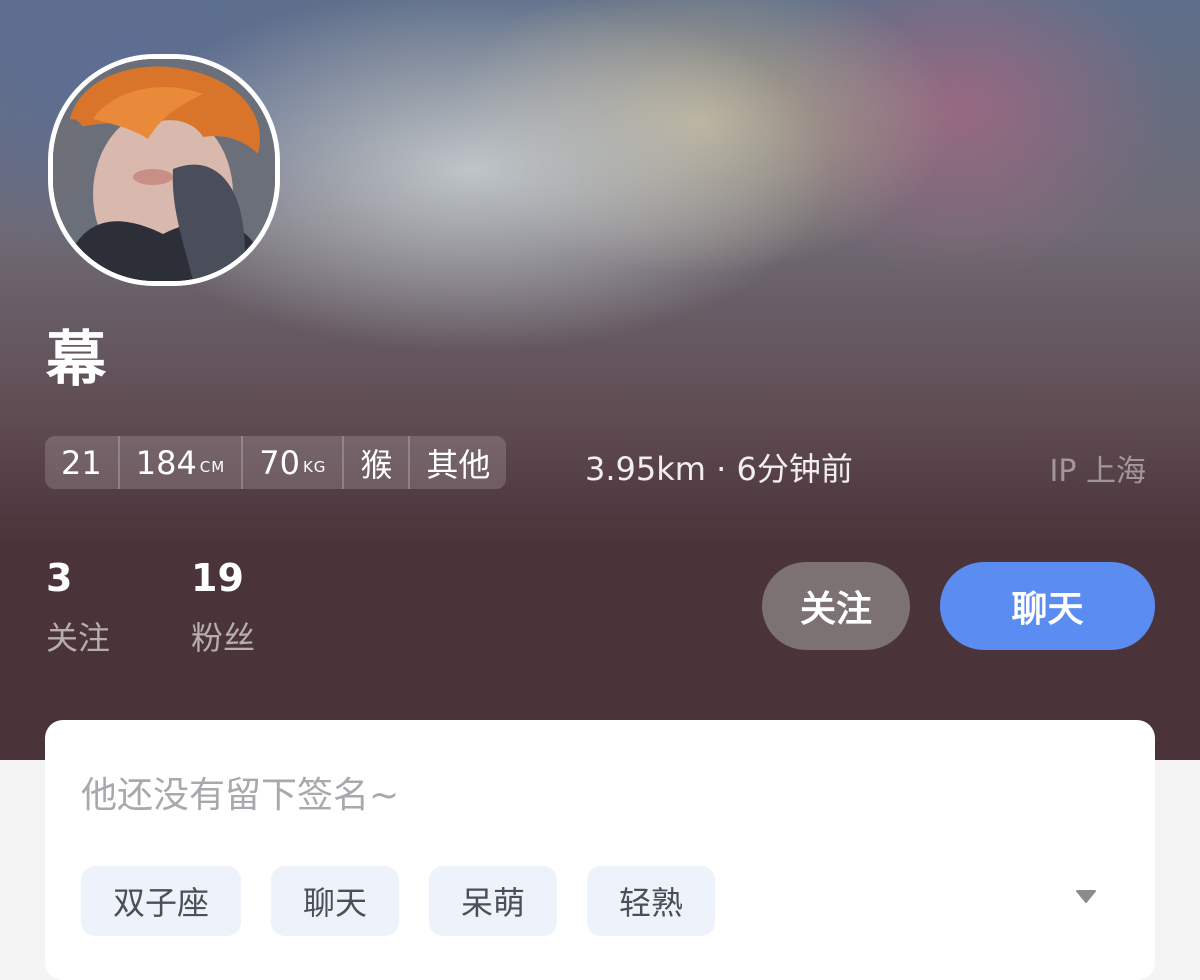  What do you see at coordinates (279, 462) in the screenshot?
I see `weight-value: 70` at bounding box center [279, 462].